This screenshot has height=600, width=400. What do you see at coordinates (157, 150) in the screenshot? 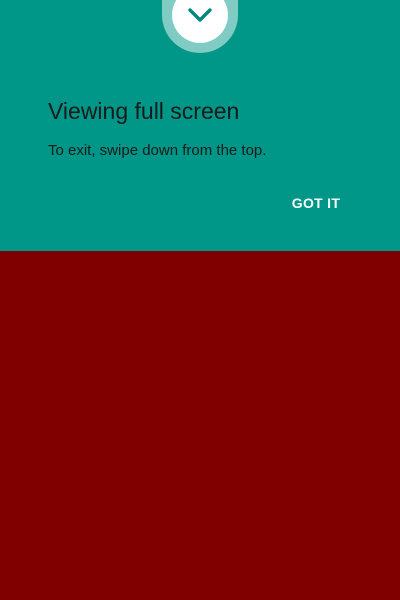
I see `dialog-message: To exit, swipe down from the top.` at bounding box center [157, 150].